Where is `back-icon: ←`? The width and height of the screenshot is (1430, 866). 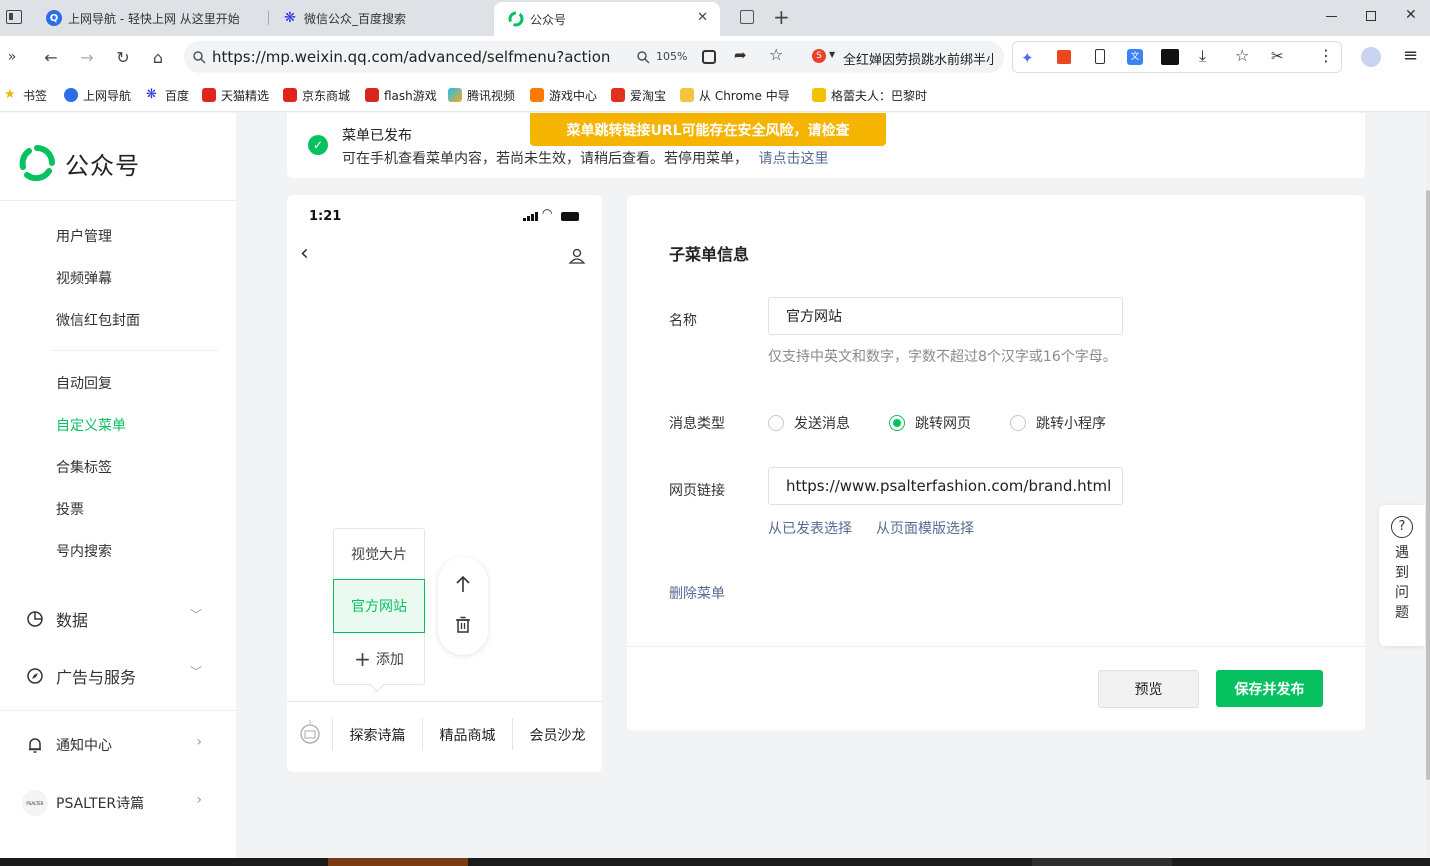
back-icon: ← is located at coordinates (51, 57).